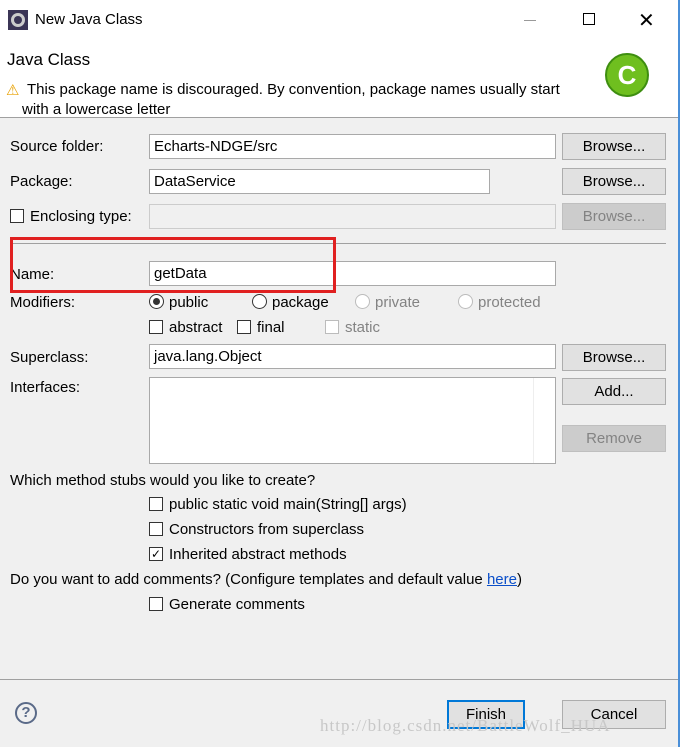 The height and width of the screenshot is (747, 680). Describe the element at coordinates (646, 20) in the screenshot. I see `close-button: ✕` at that location.